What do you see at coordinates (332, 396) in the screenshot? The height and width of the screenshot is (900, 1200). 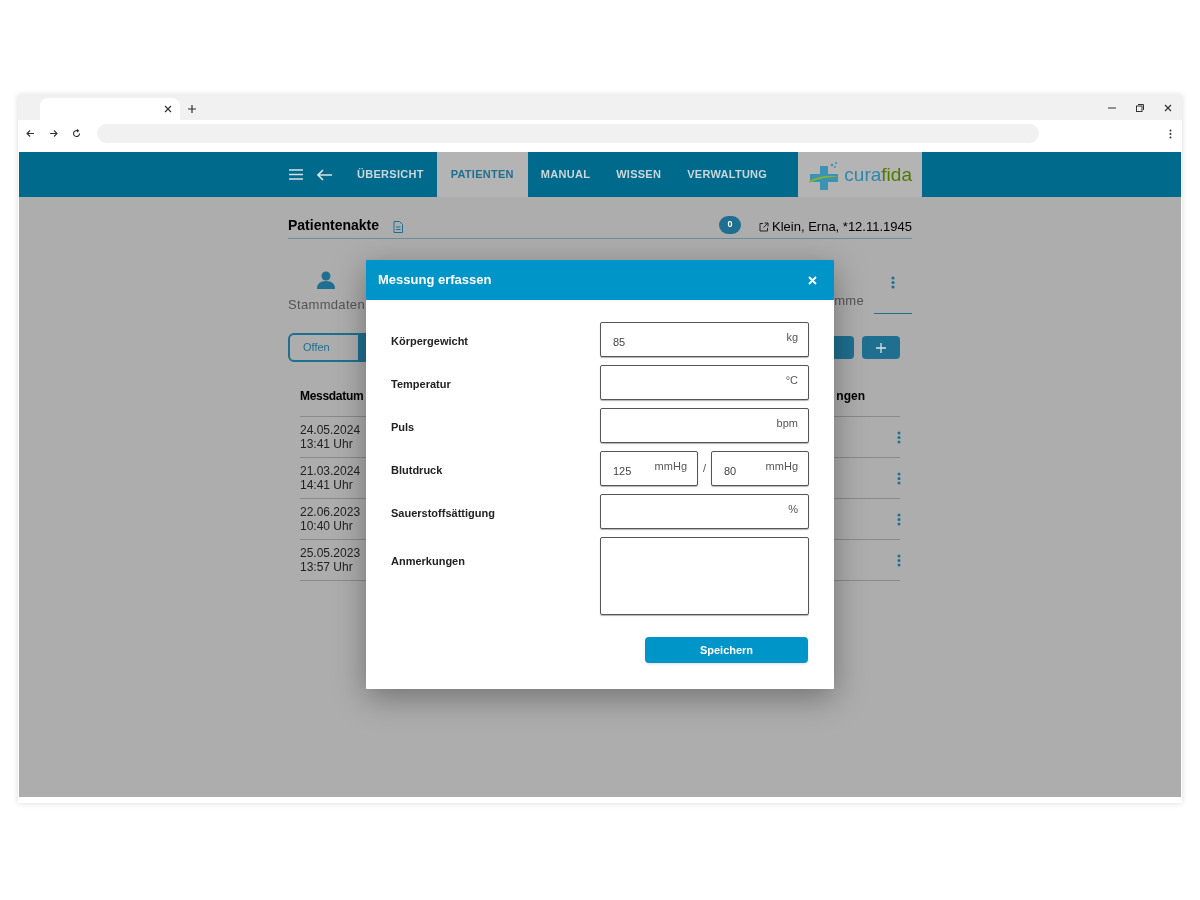 I see `column-header: Messdatum` at bounding box center [332, 396].